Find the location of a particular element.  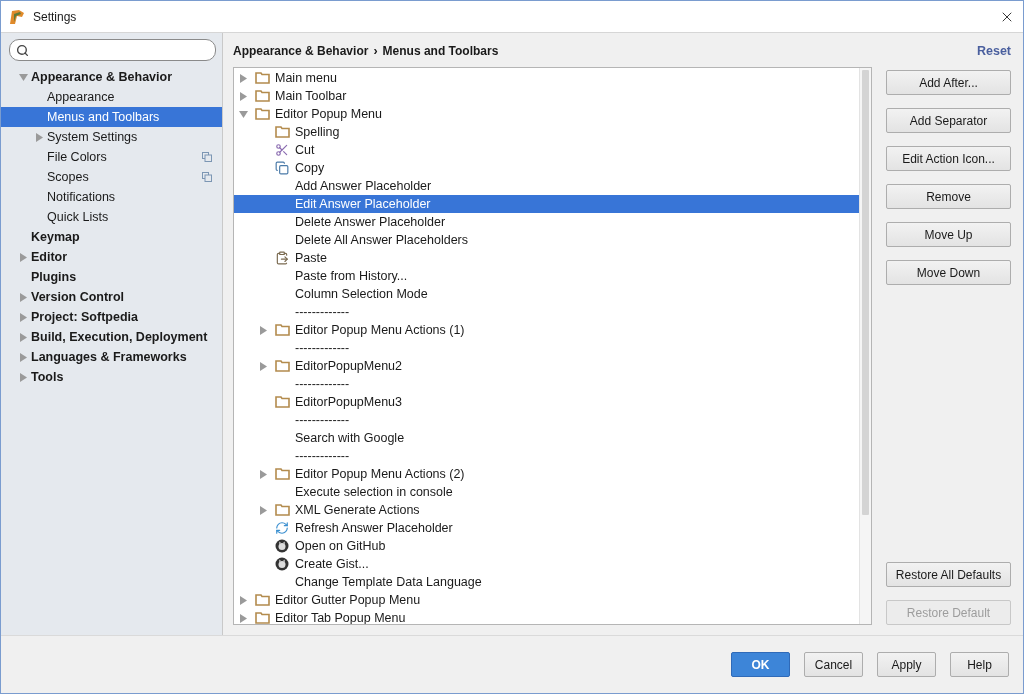

copy-icon is located at coordinates (282, 168).